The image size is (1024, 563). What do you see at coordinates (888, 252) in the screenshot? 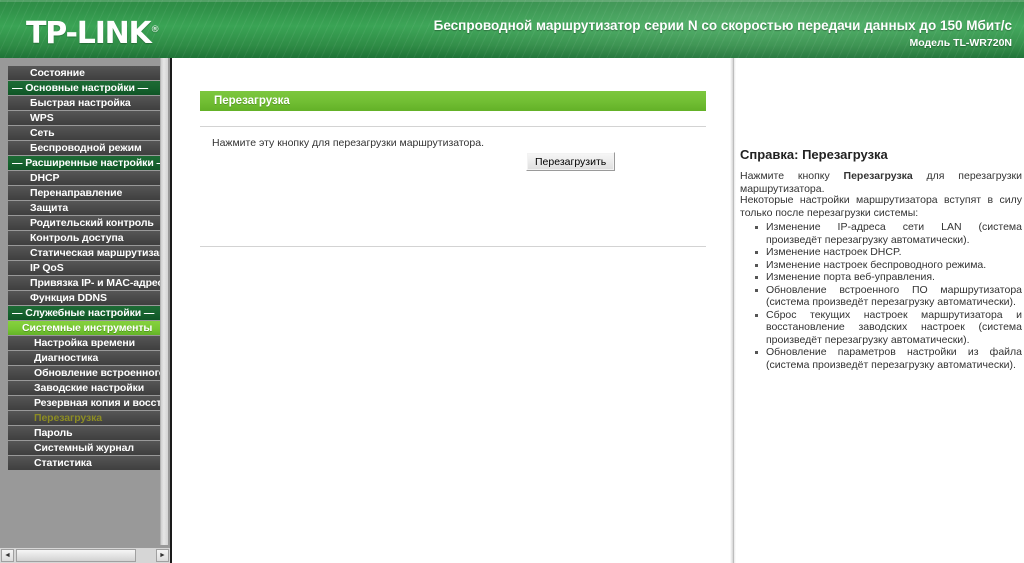
I see `help-list-item: Изменение настроек DHCP.` at bounding box center [888, 252].